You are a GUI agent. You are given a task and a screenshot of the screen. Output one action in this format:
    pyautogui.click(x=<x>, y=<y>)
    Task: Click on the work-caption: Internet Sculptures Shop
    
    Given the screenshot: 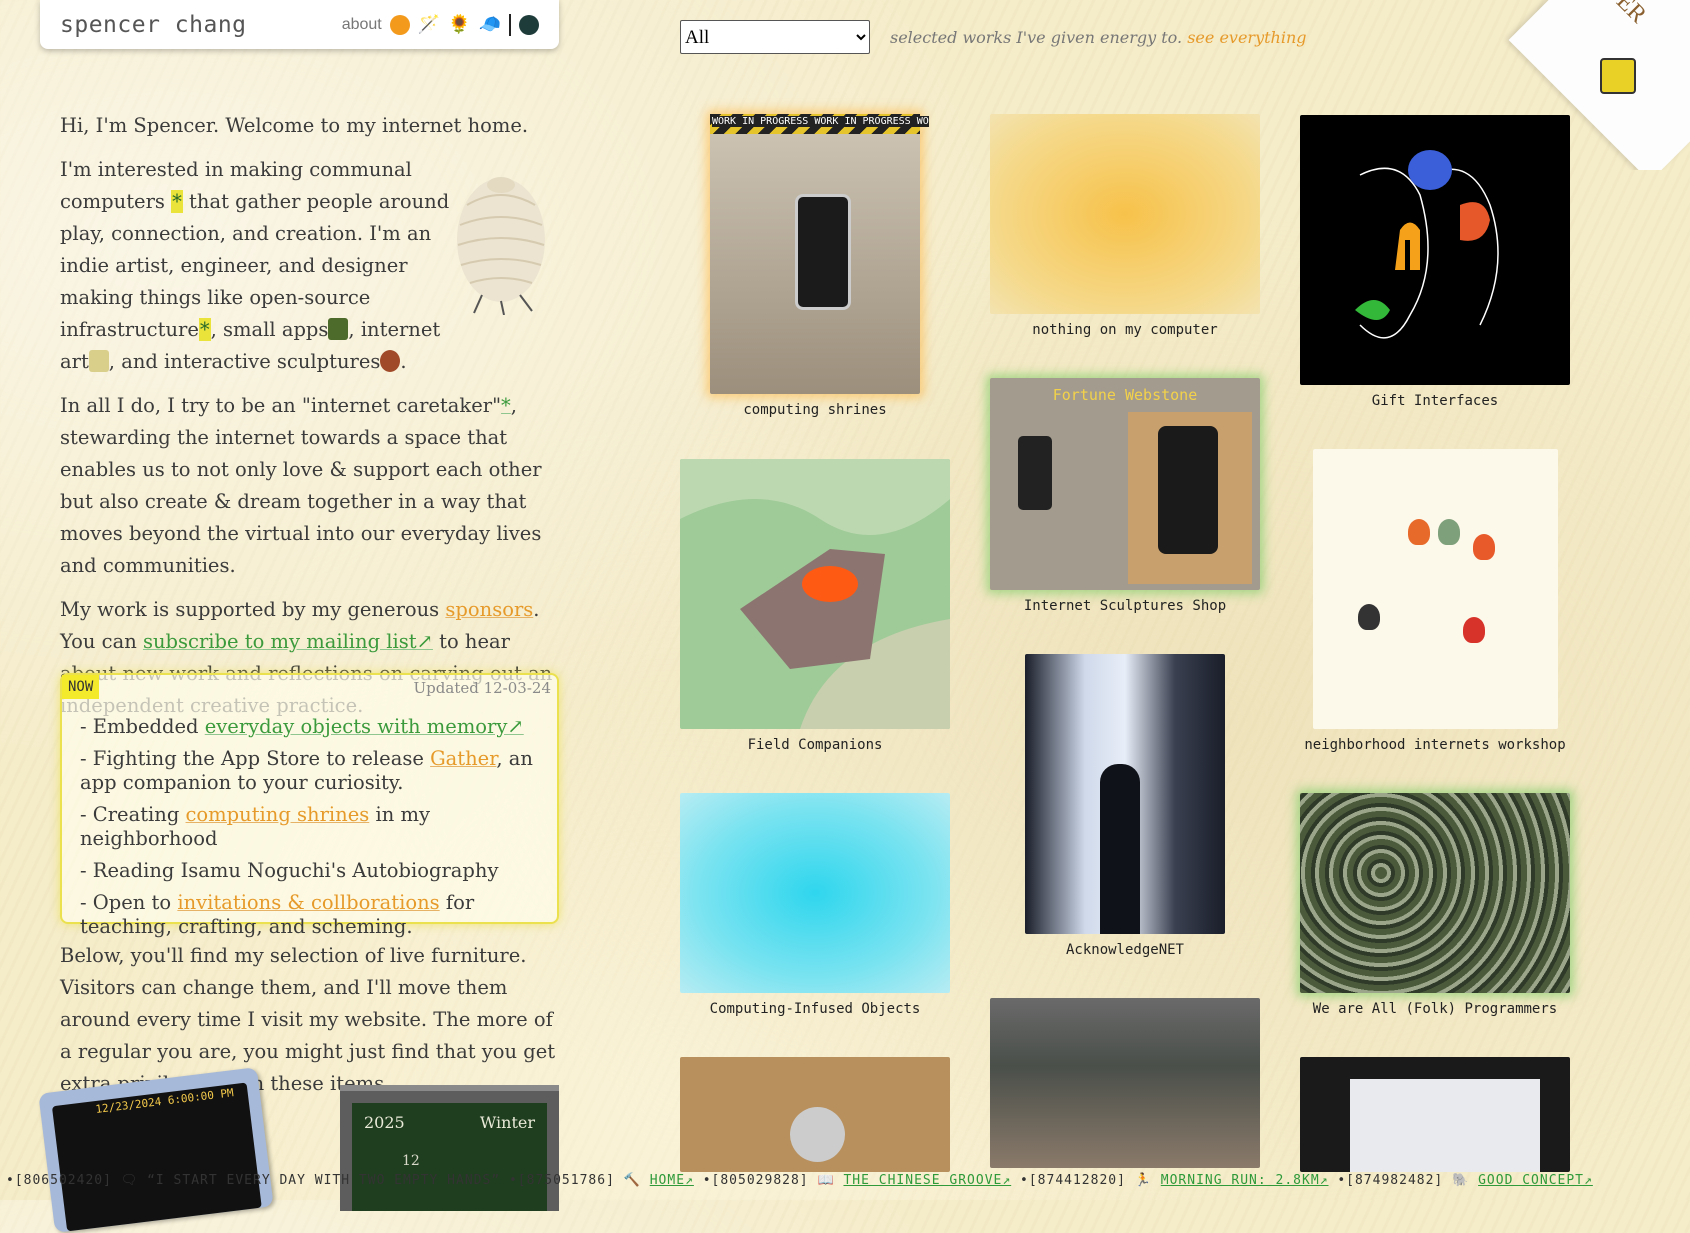 What is the action you would take?
    pyautogui.click(x=1125, y=606)
    